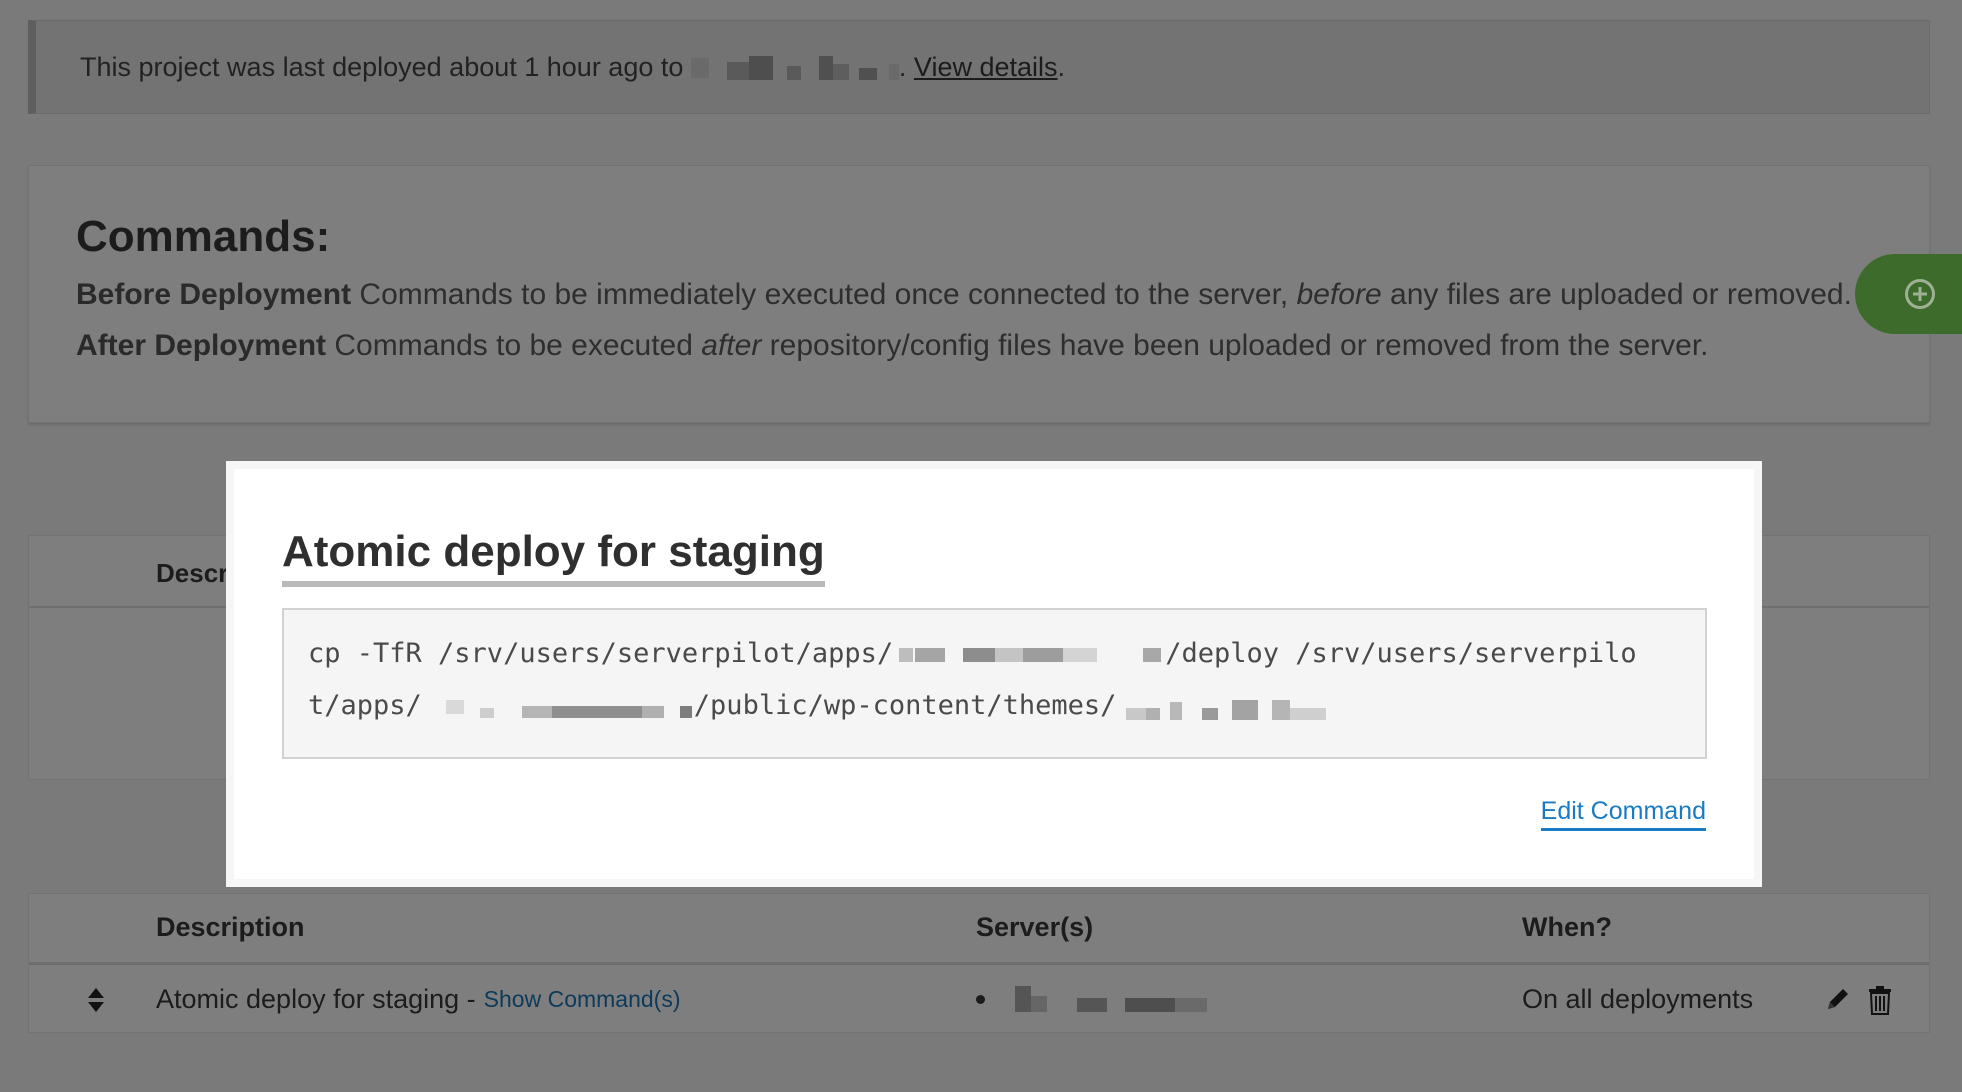  Describe the element at coordinates (1638, 998) in the screenshot. I see `when-cell: On all deployments` at that location.